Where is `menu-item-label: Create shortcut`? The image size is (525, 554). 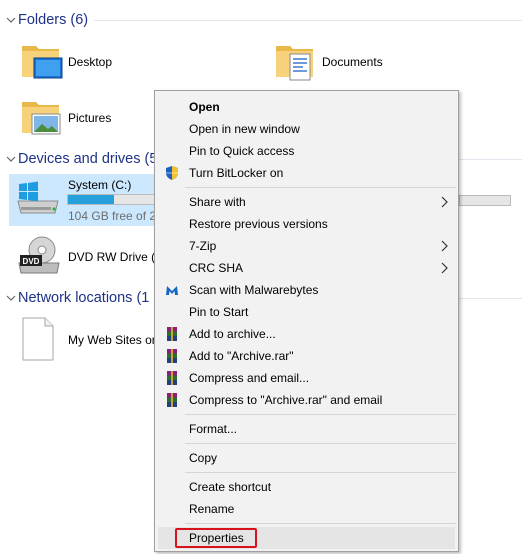 menu-item-label: Create shortcut is located at coordinates (230, 487).